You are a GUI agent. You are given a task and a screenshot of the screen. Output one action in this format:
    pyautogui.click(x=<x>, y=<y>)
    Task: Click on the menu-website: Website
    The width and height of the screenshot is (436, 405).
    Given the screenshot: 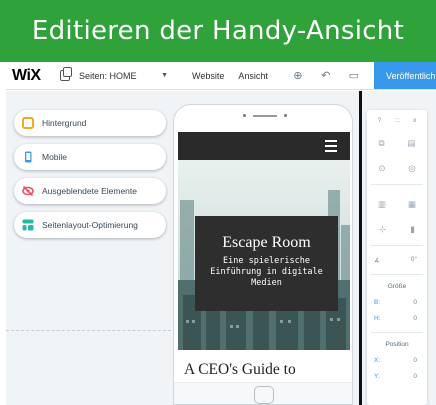 What is the action you would take?
    pyautogui.click(x=208, y=76)
    